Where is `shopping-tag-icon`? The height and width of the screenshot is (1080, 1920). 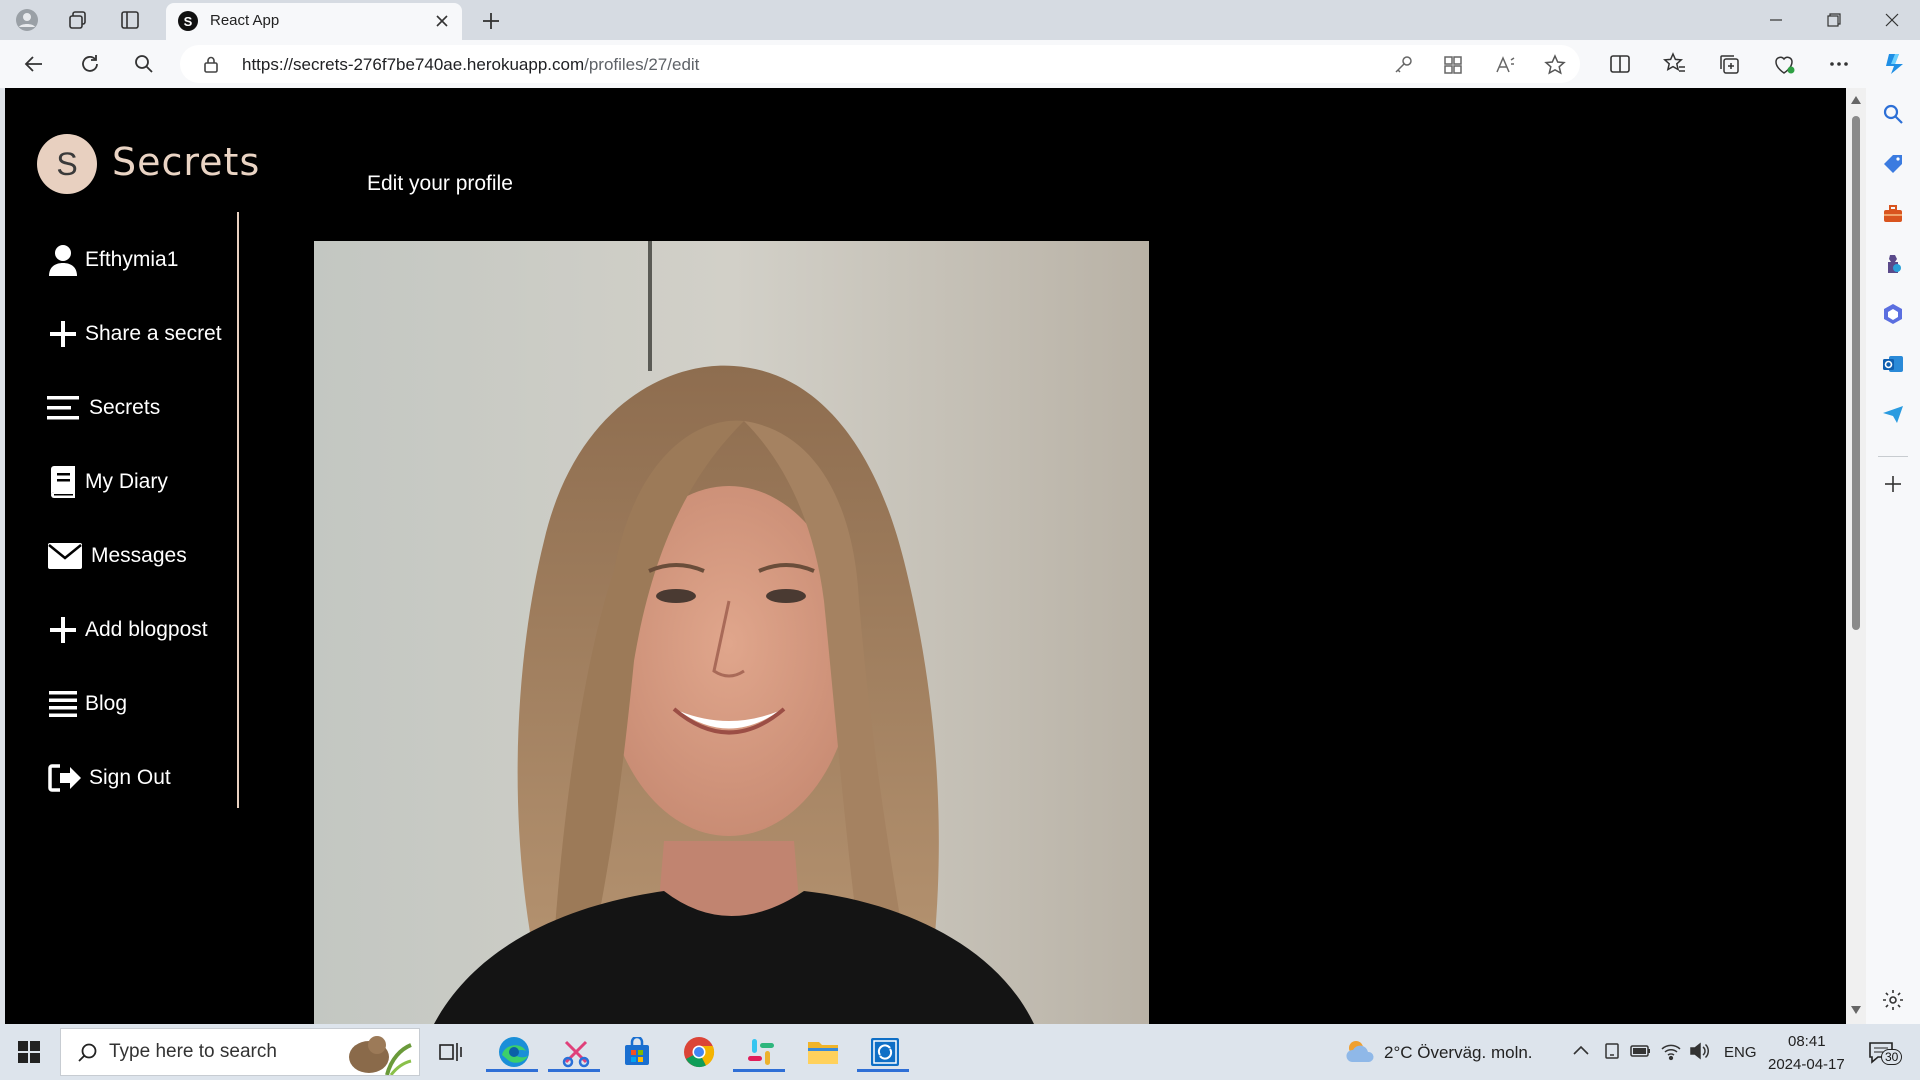
shopping-tag-icon is located at coordinates (1893, 164).